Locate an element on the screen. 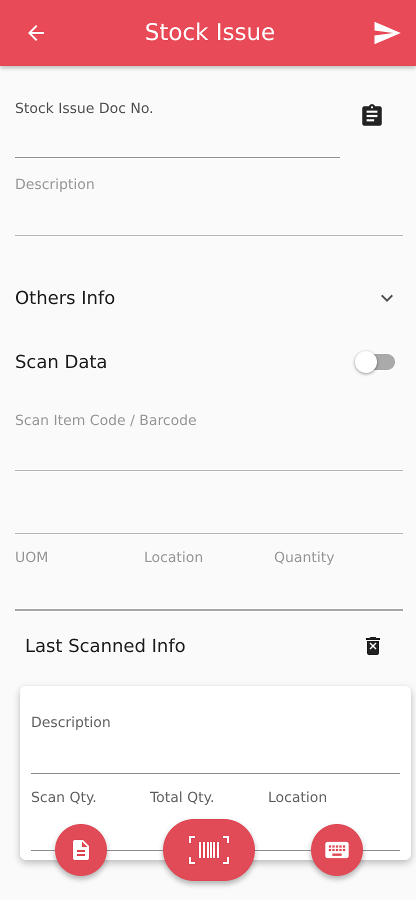 The image size is (416, 900). column-label: Scan Qty. is located at coordinates (64, 799).